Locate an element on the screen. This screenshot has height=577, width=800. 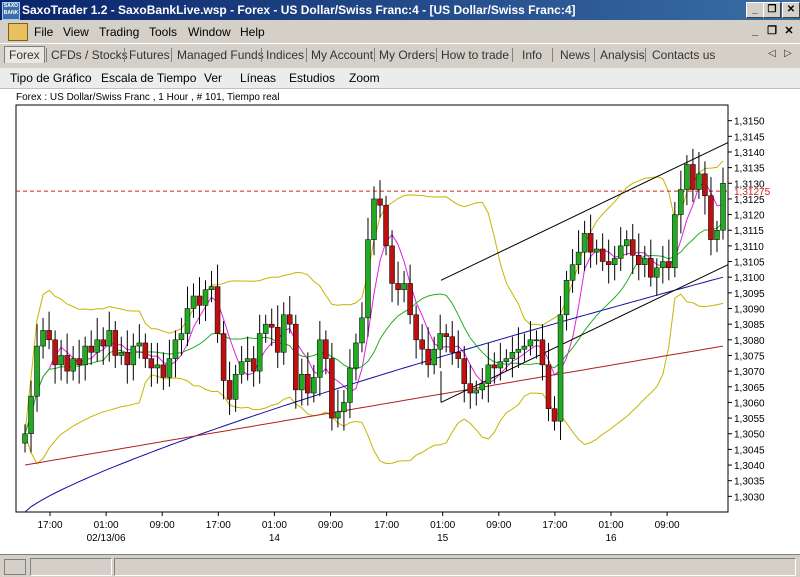
chart-menu-lines: Líneas is located at coordinates (258, 78).